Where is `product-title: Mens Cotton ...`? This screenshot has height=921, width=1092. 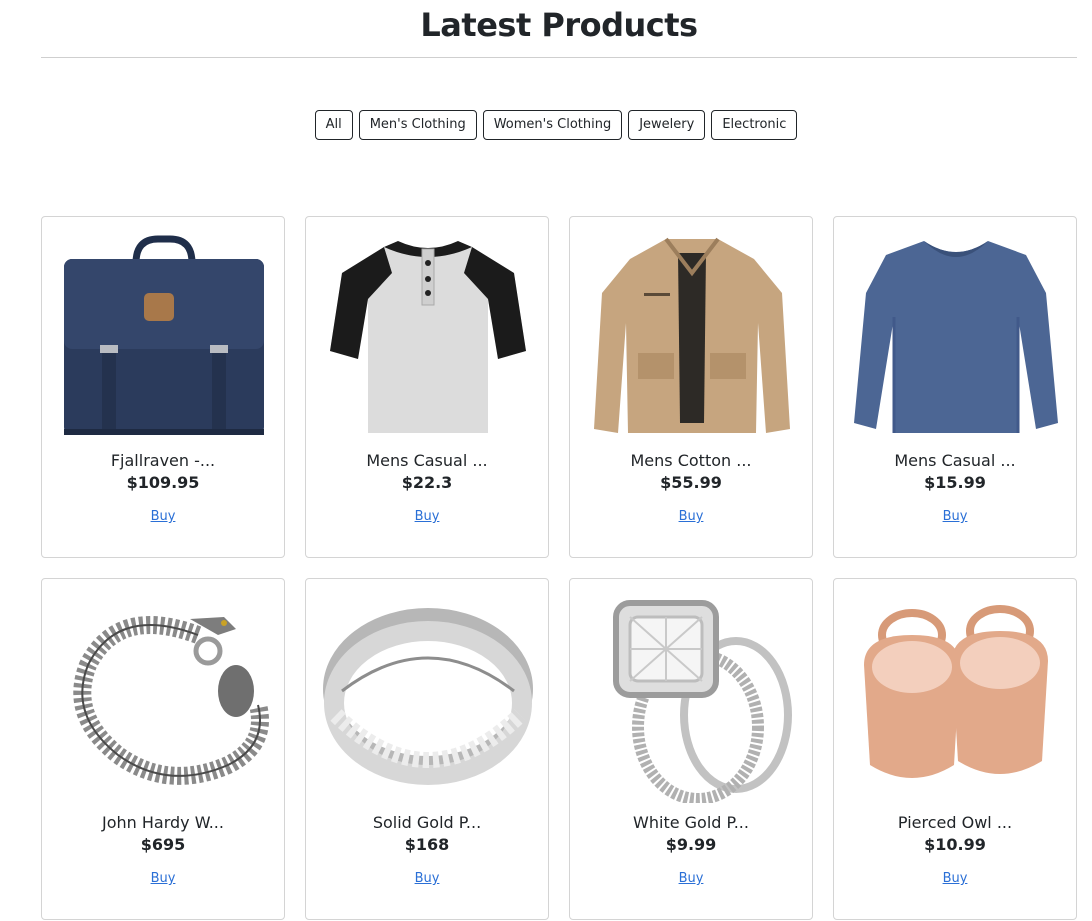
product-title: Mens Cotton ... is located at coordinates (691, 460).